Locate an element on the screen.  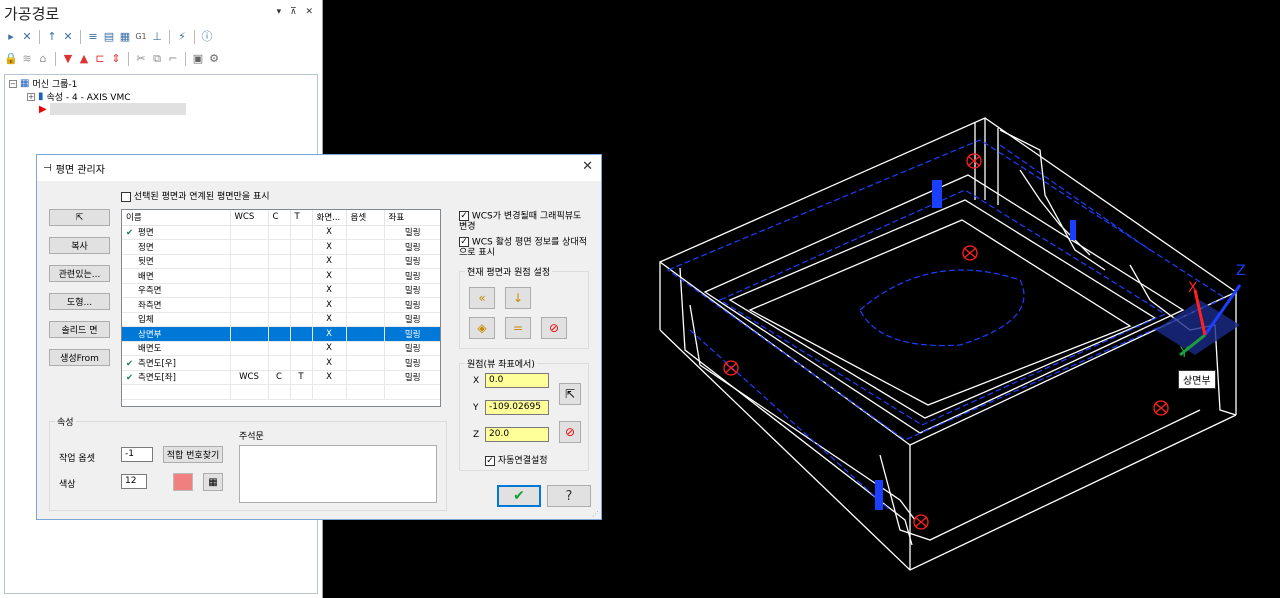
dialog-titlebar: ⊣ 평면 관리자 ✕ is located at coordinates (319, 168).